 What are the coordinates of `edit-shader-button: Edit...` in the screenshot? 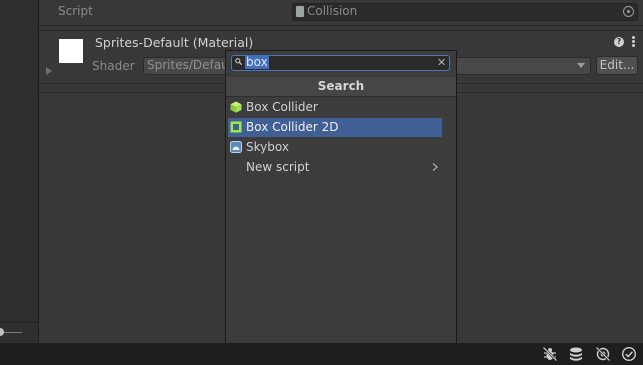 It's located at (617, 65).